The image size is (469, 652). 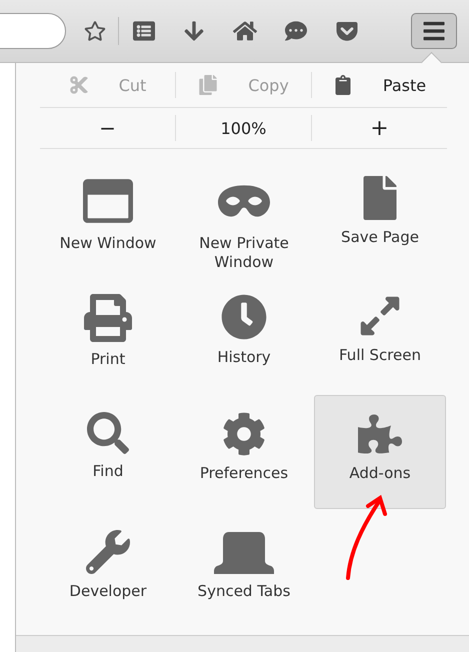 I want to click on menu-item: History, so click(x=244, y=334).